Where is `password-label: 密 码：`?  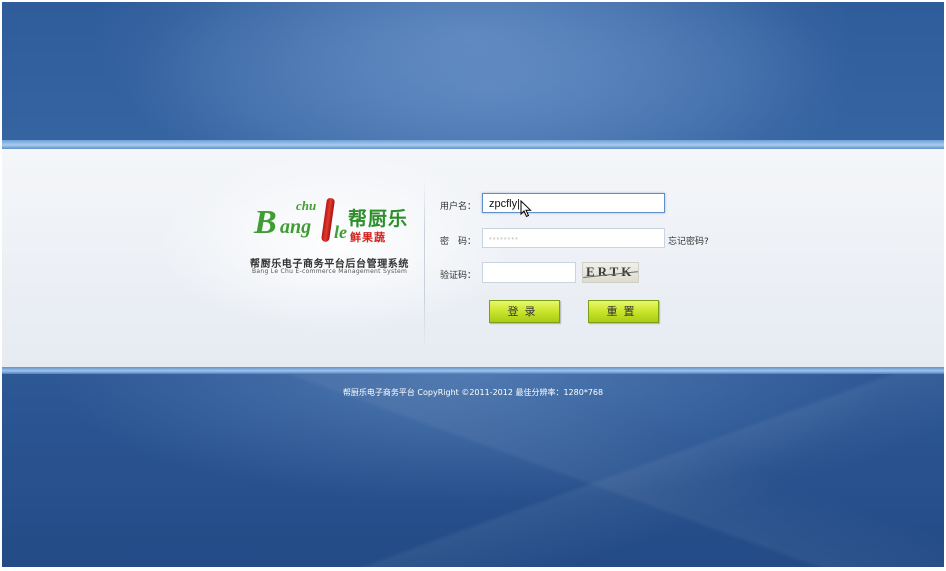
password-label: 密 码： is located at coordinates (458, 242).